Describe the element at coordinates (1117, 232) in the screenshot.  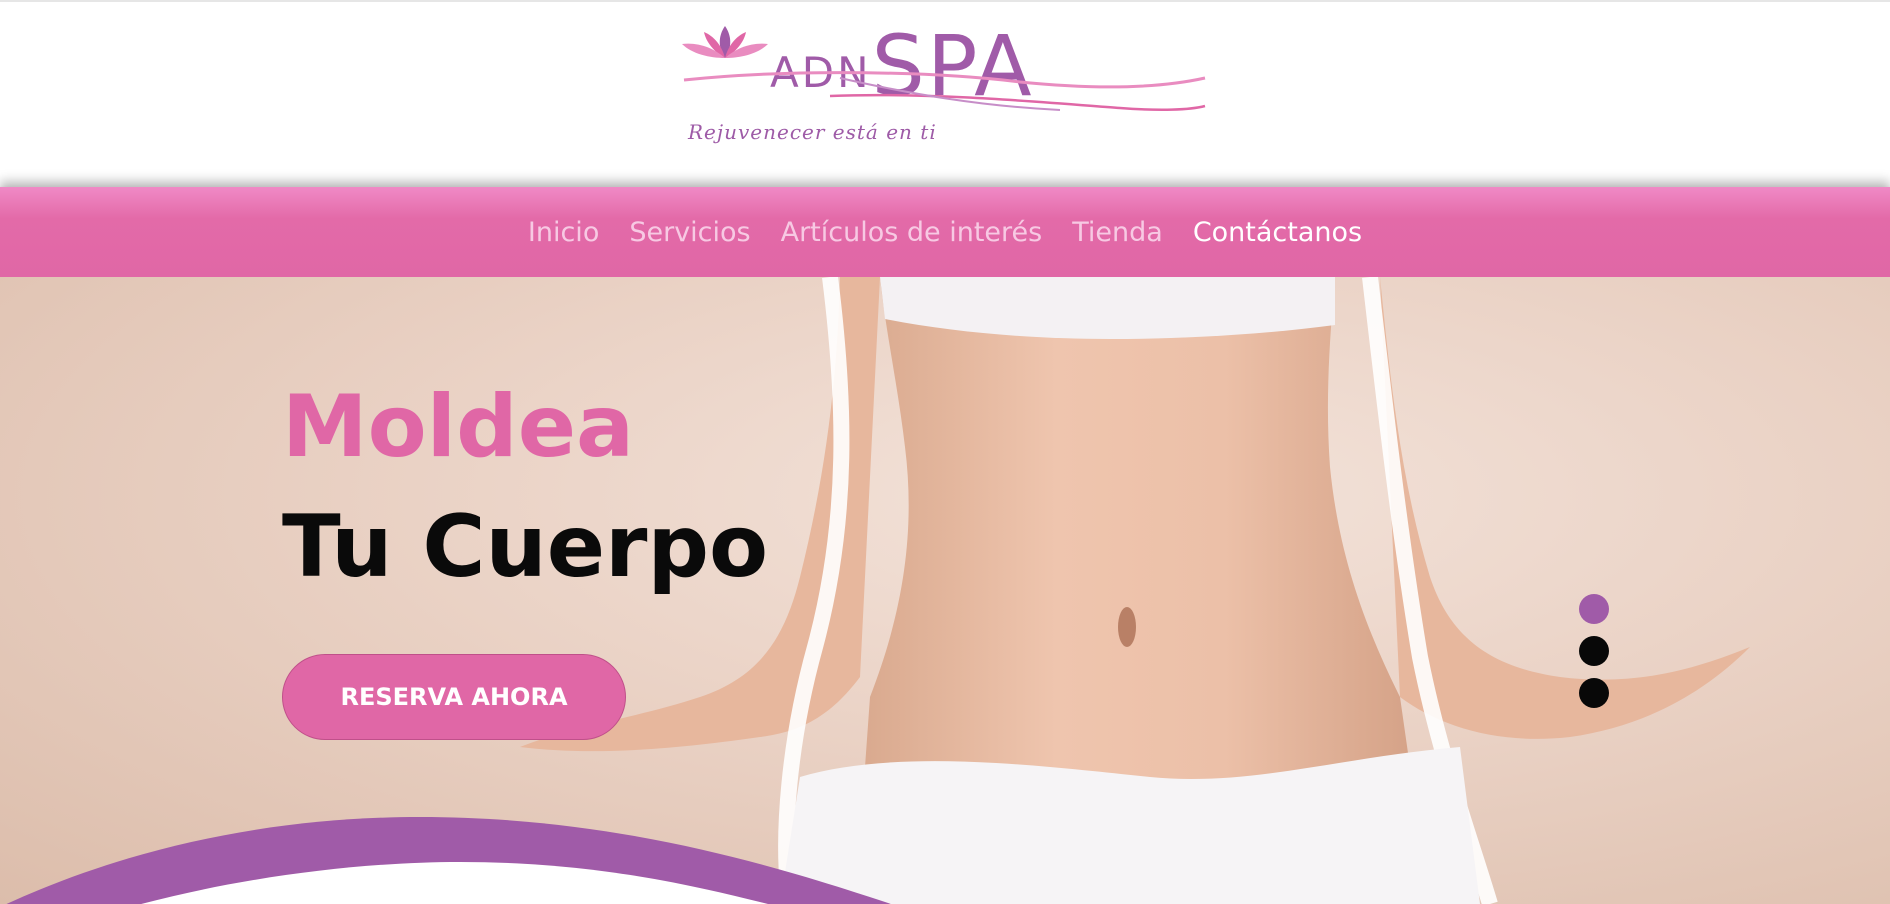
I see `nav-item-tienda: Tienda` at that location.